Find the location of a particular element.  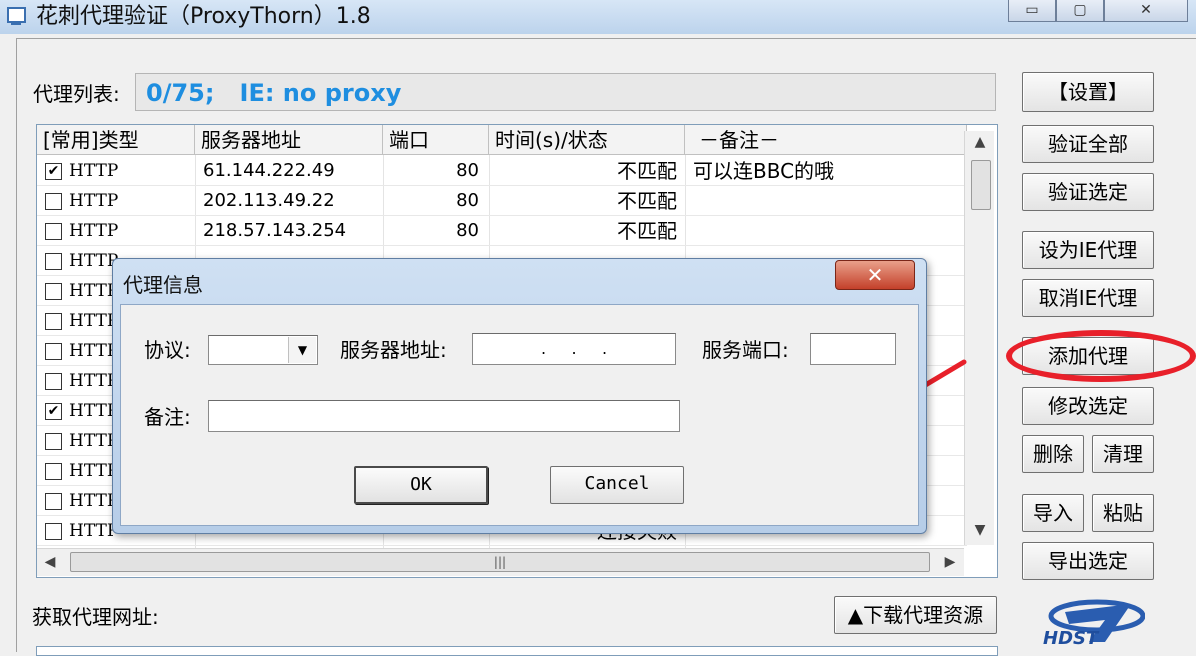

proxy-status-text: 0/75; IE: no proxy is located at coordinates (274, 93).